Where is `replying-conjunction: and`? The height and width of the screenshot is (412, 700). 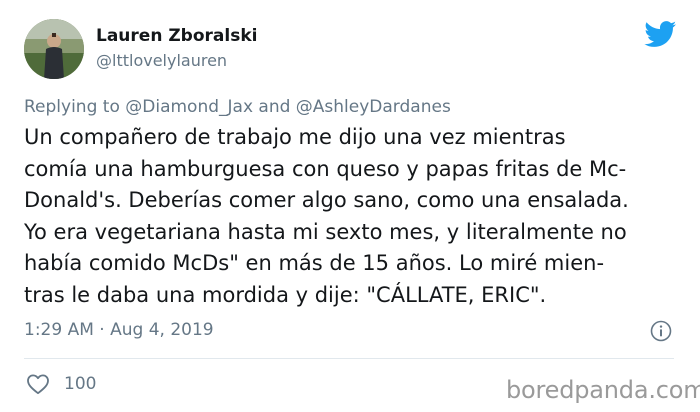
replying-conjunction: and is located at coordinates (274, 107).